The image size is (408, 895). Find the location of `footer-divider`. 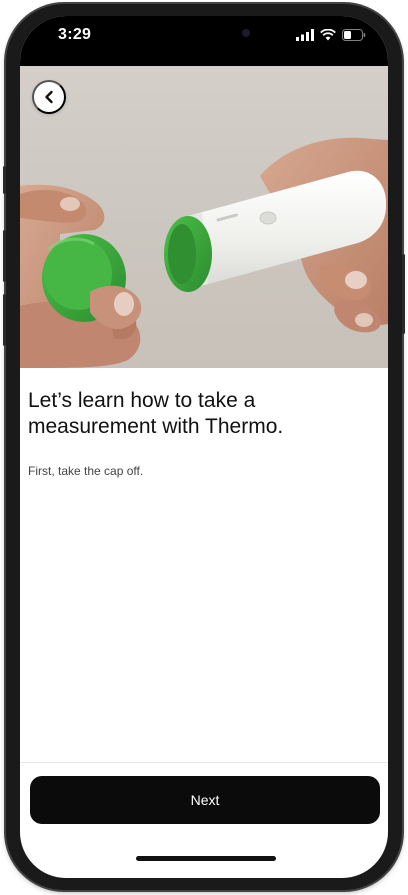

footer-divider is located at coordinates (204, 762).